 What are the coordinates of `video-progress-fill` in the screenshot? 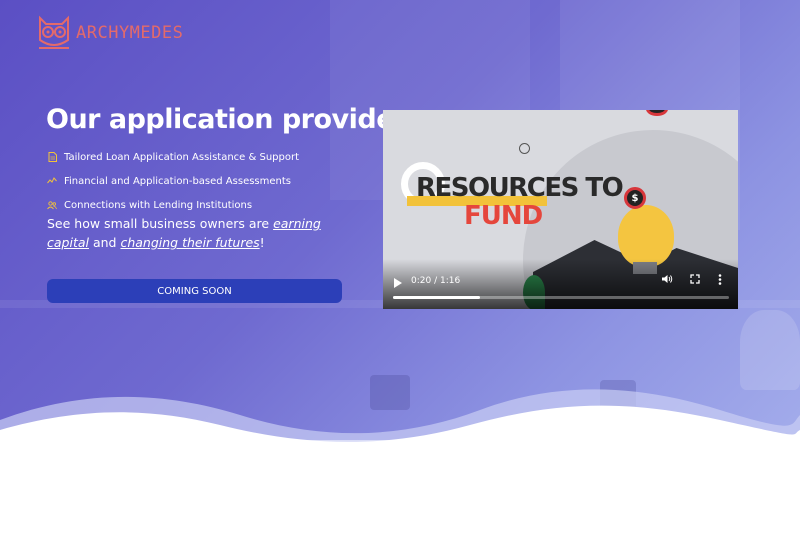 It's located at (437, 297).